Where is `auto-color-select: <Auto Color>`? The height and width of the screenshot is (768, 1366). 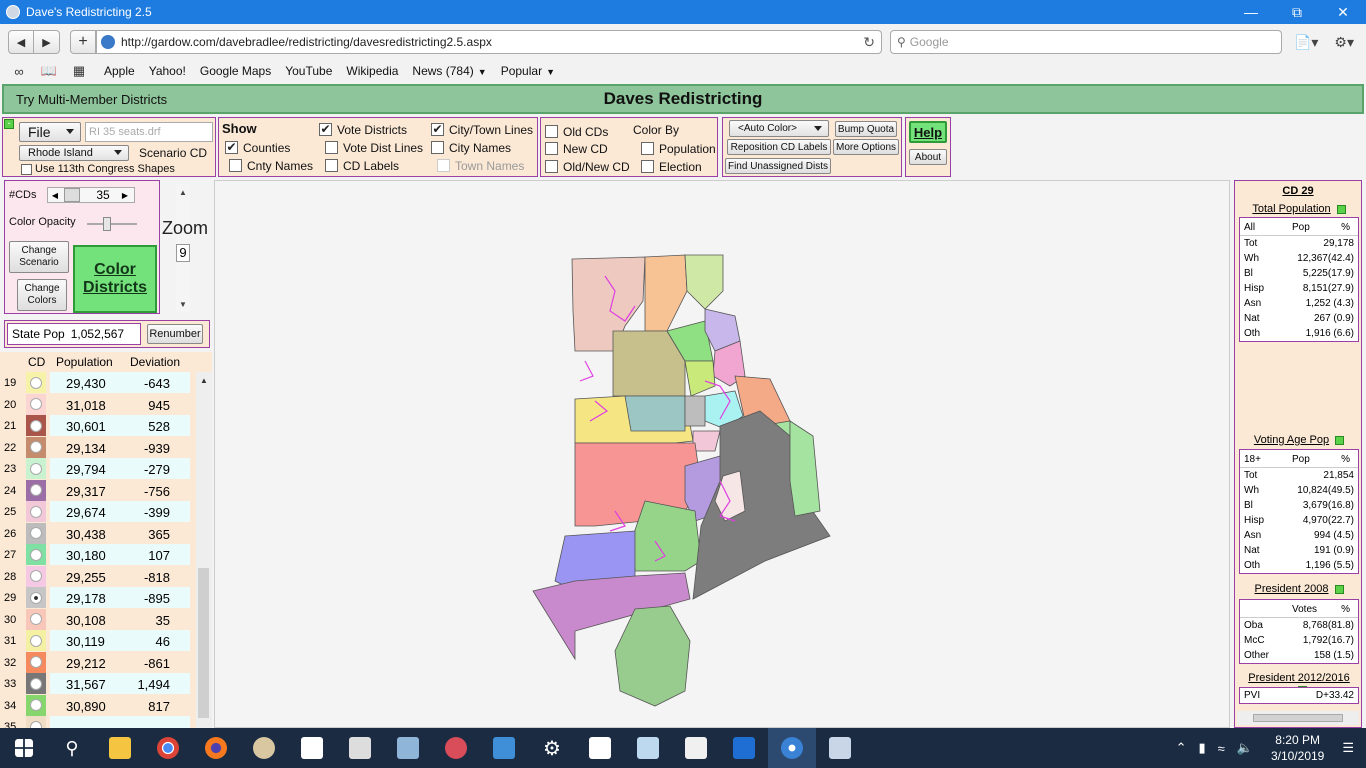 auto-color-select: <Auto Color> is located at coordinates (779, 128).